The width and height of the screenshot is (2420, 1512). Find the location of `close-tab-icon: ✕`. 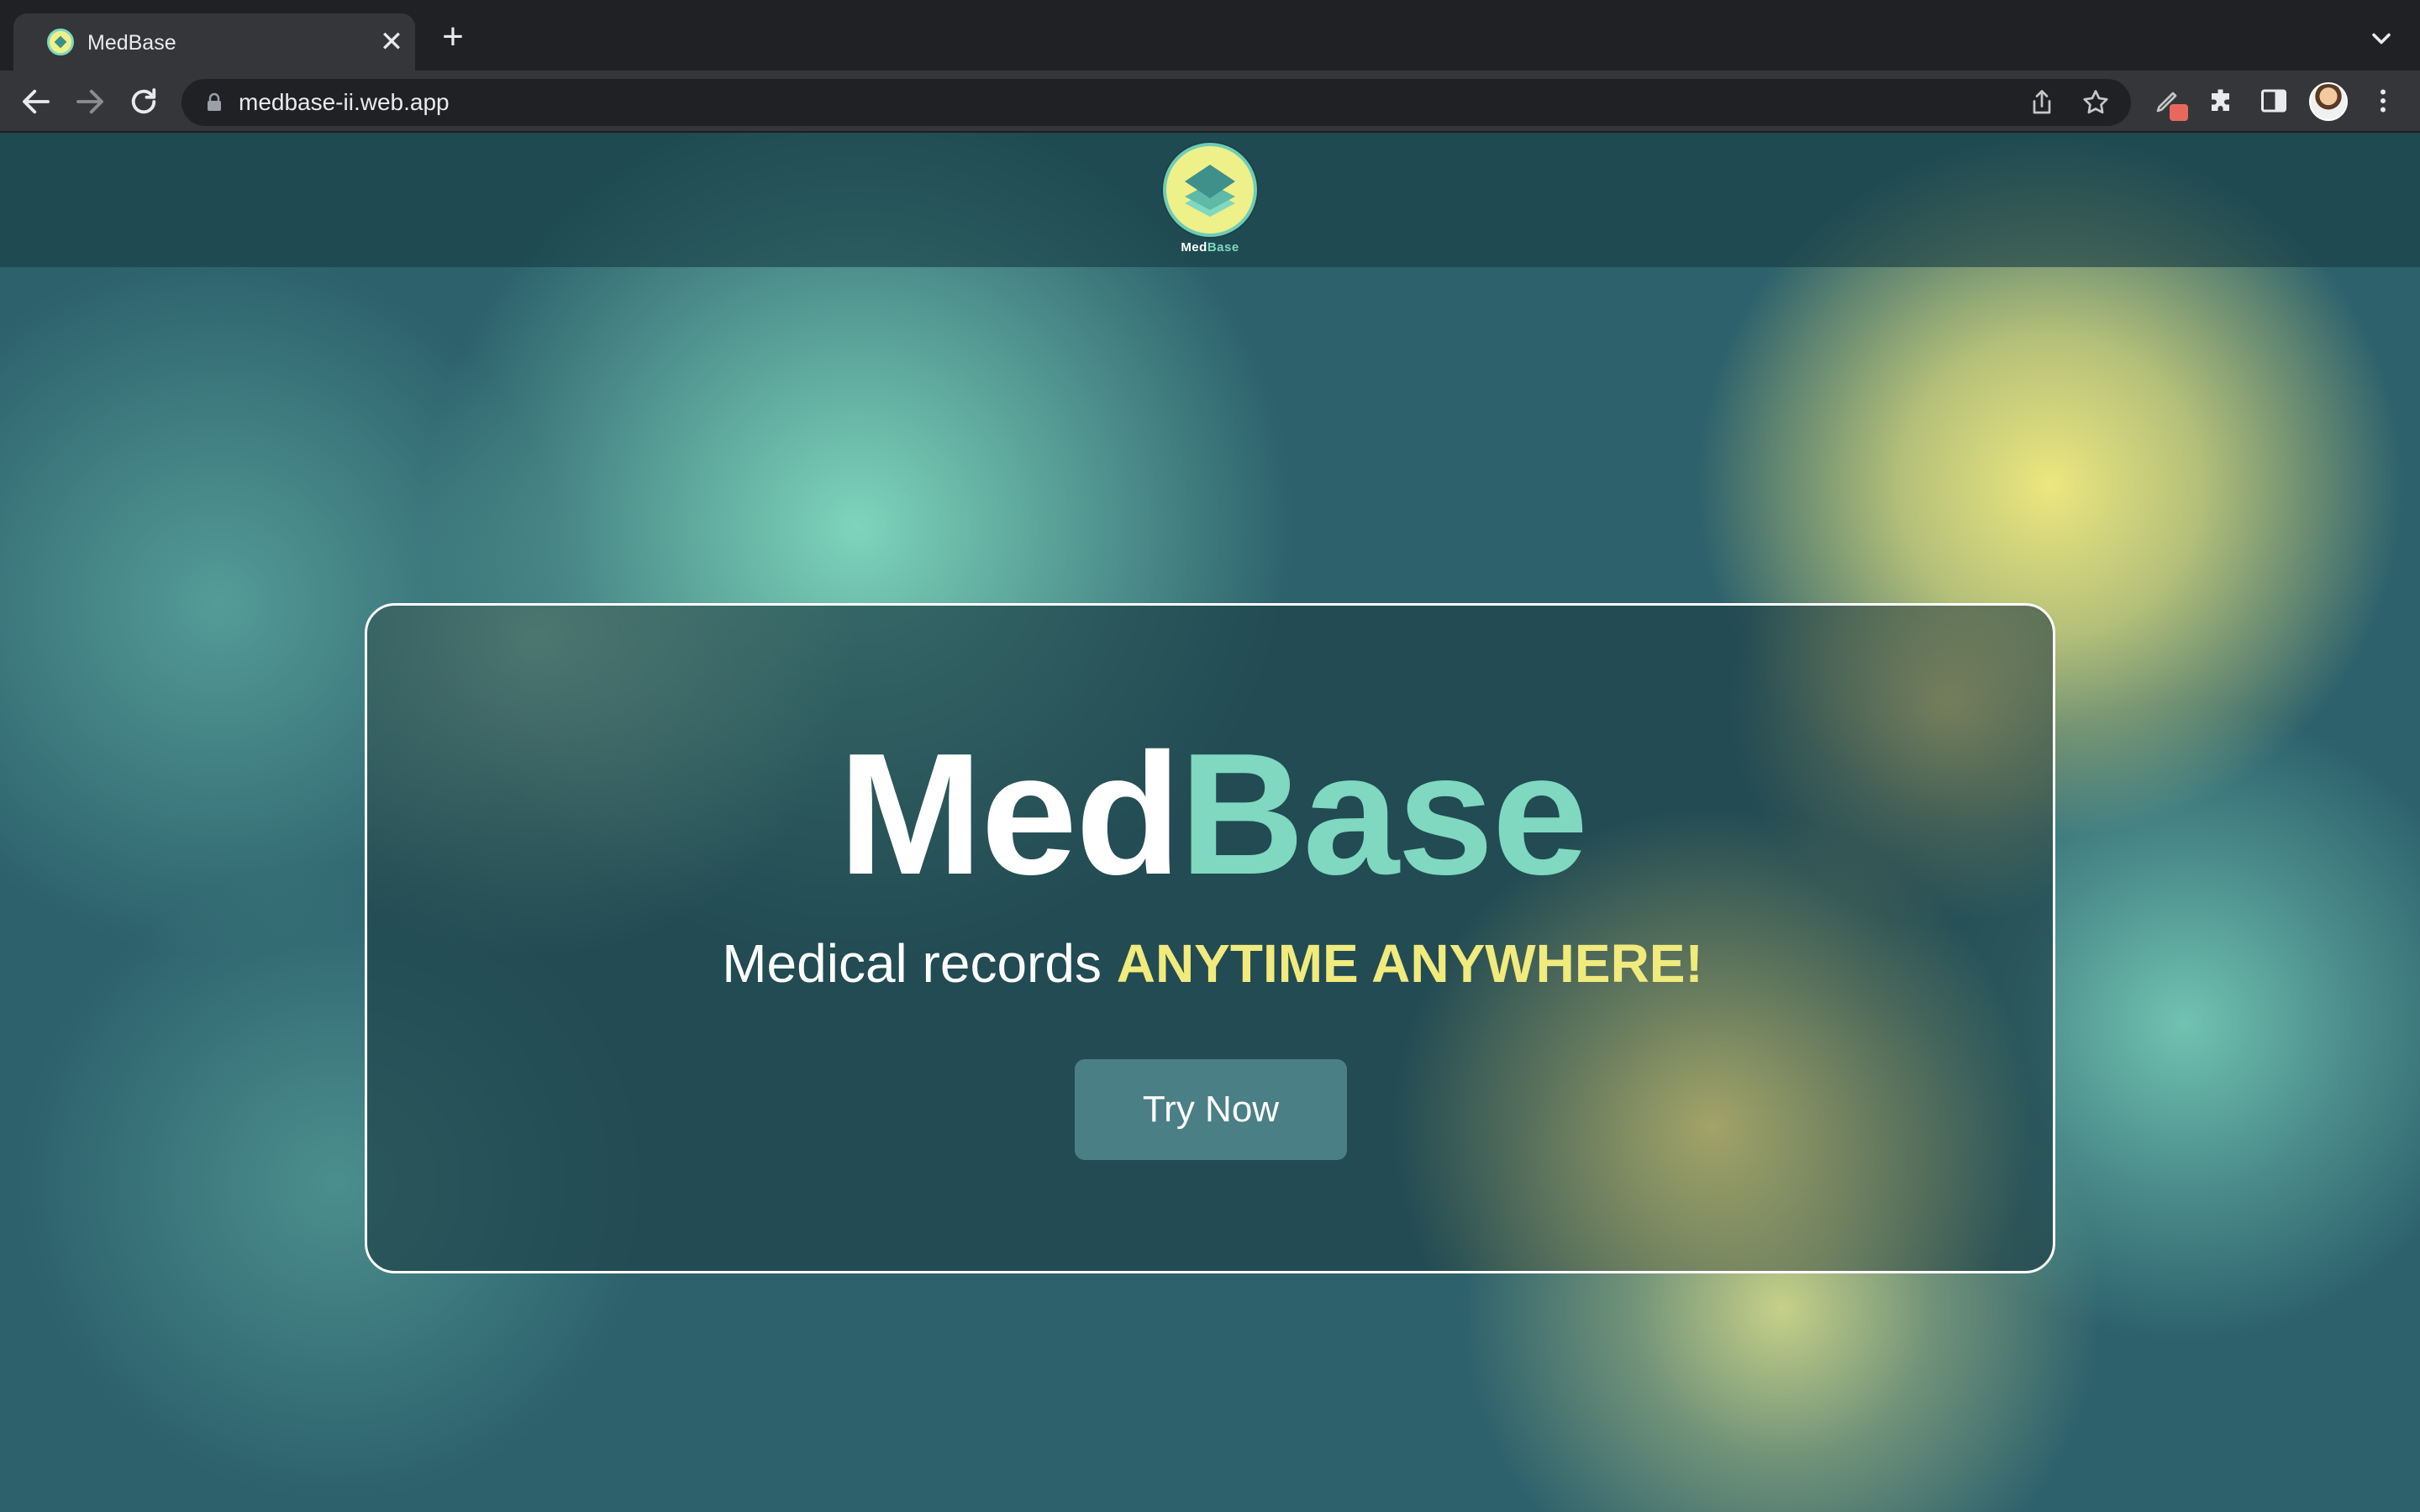

close-tab-icon: ✕ is located at coordinates (391, 42).